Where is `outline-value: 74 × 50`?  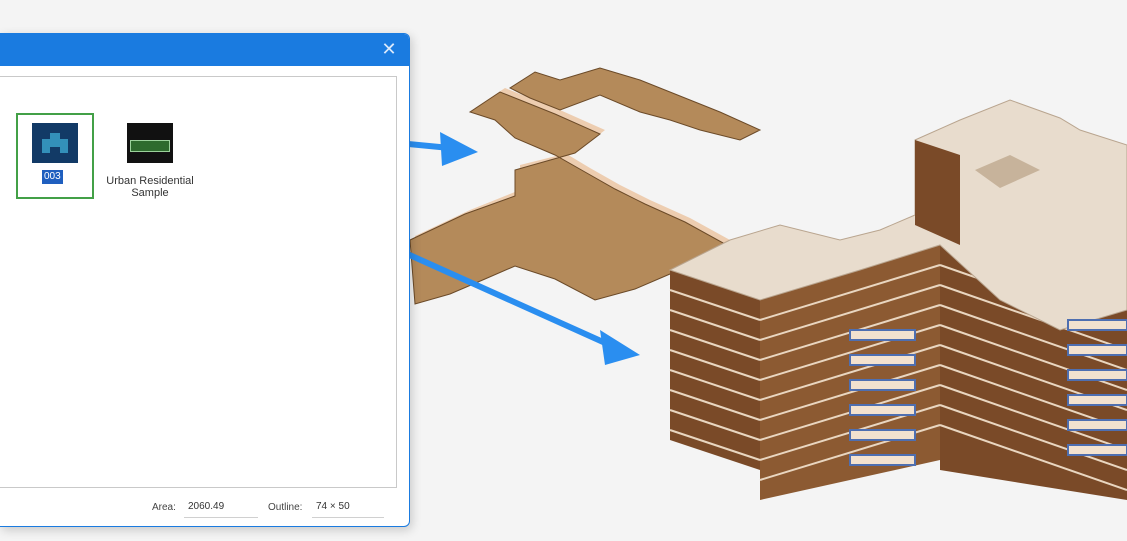 outline-value: 74 × 50 is located at coordinates (348, 507).